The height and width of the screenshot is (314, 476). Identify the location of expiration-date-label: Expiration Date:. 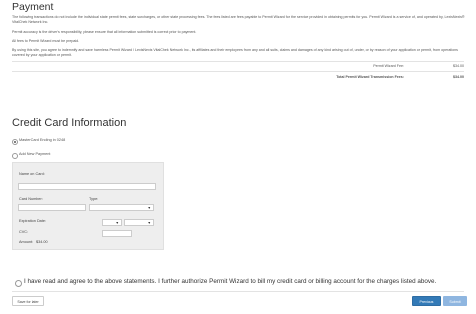
(33, 221).